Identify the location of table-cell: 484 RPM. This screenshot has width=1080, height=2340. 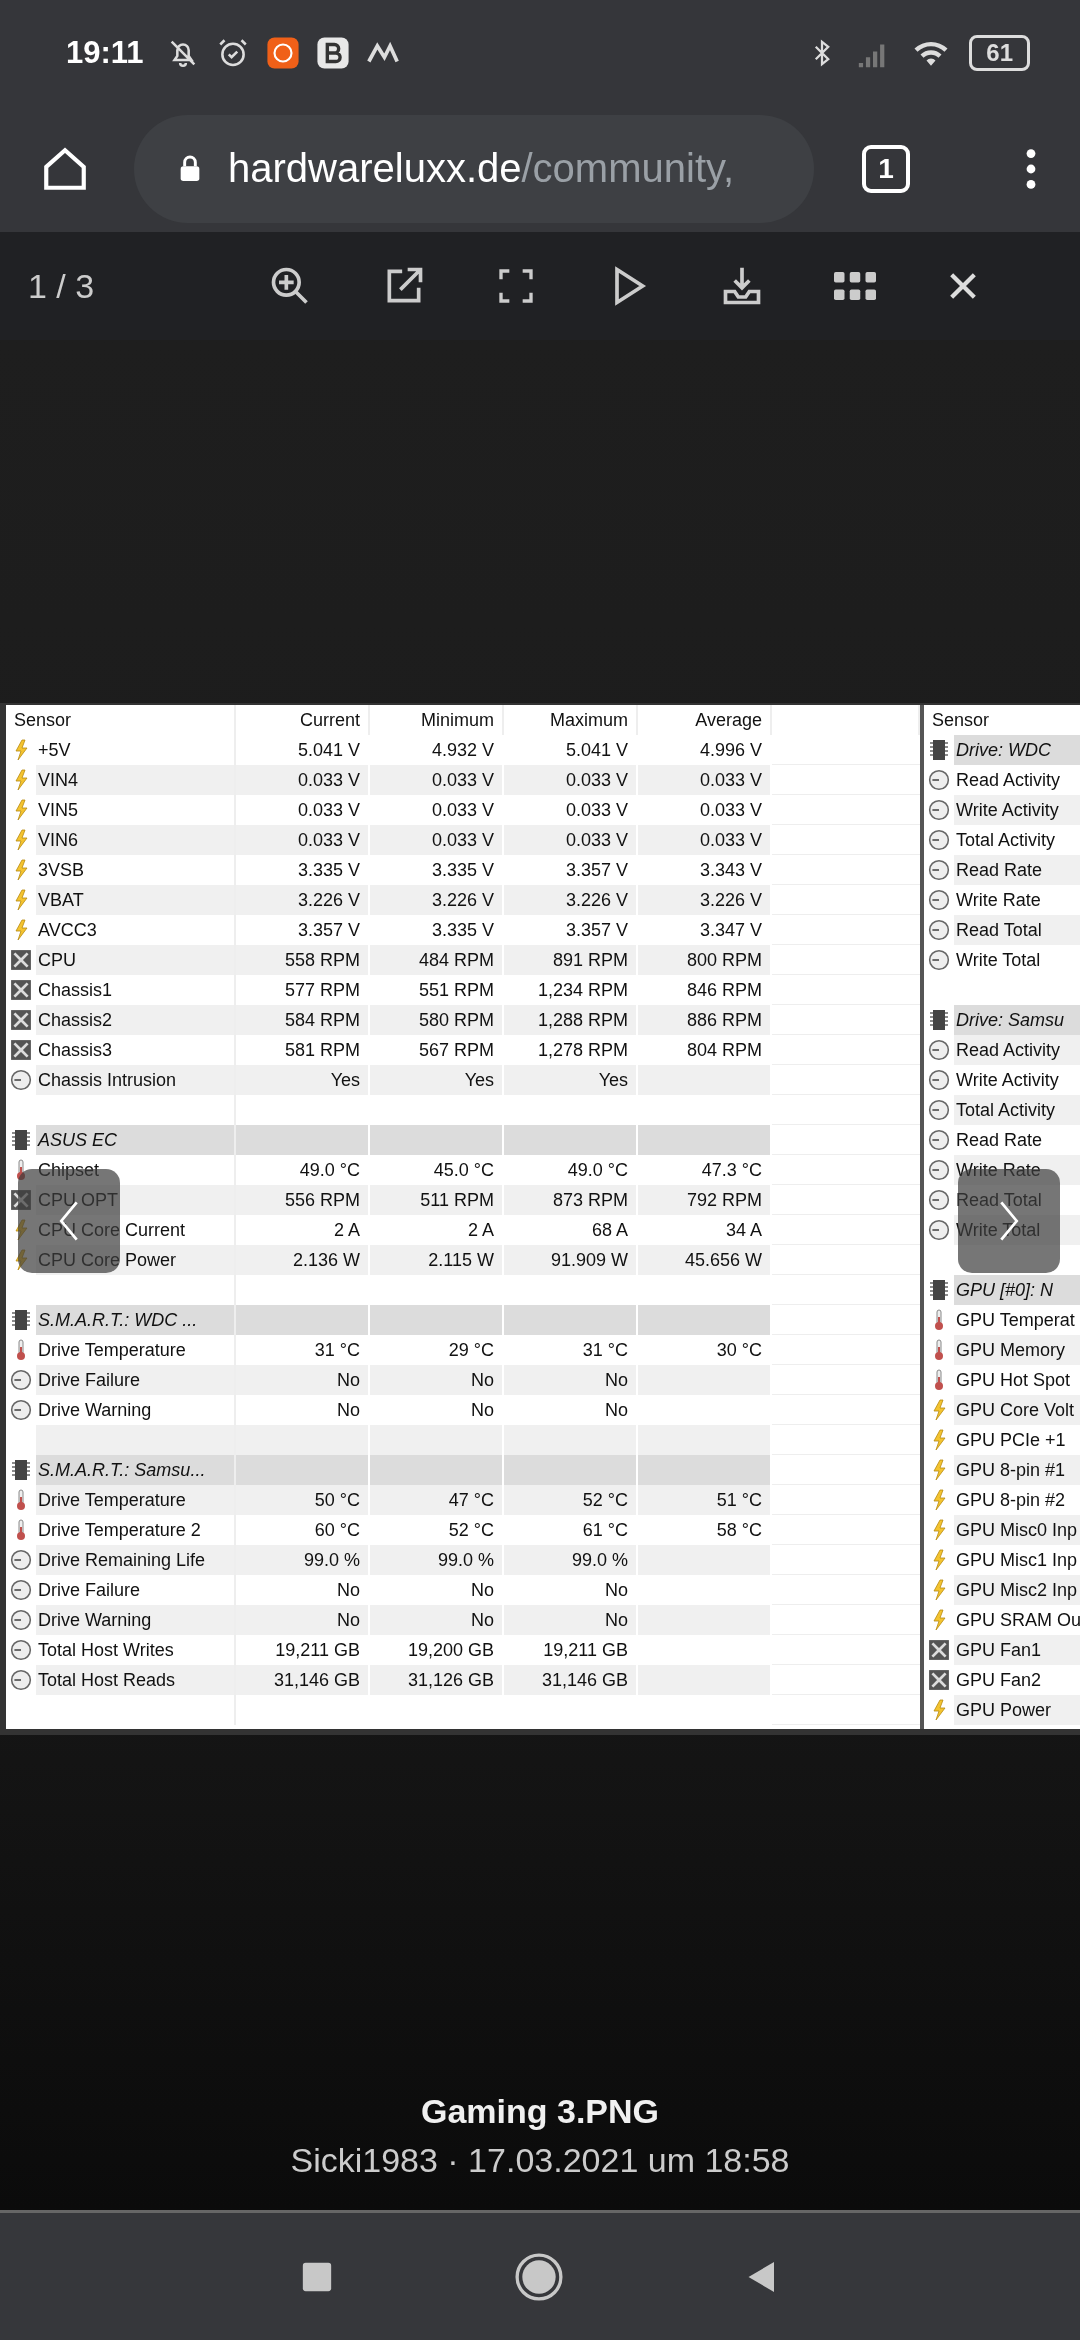
(437, 960).